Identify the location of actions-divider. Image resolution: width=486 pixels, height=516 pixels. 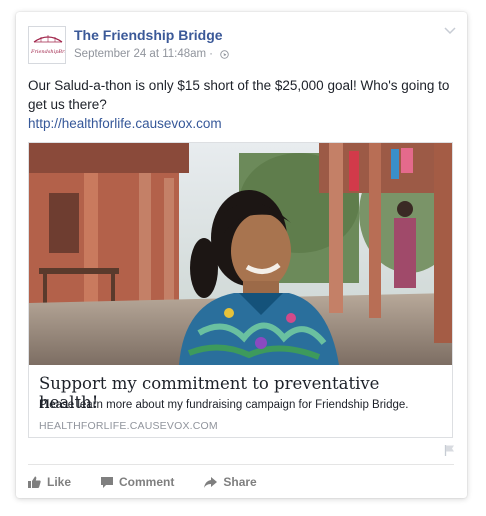
(241, 464).